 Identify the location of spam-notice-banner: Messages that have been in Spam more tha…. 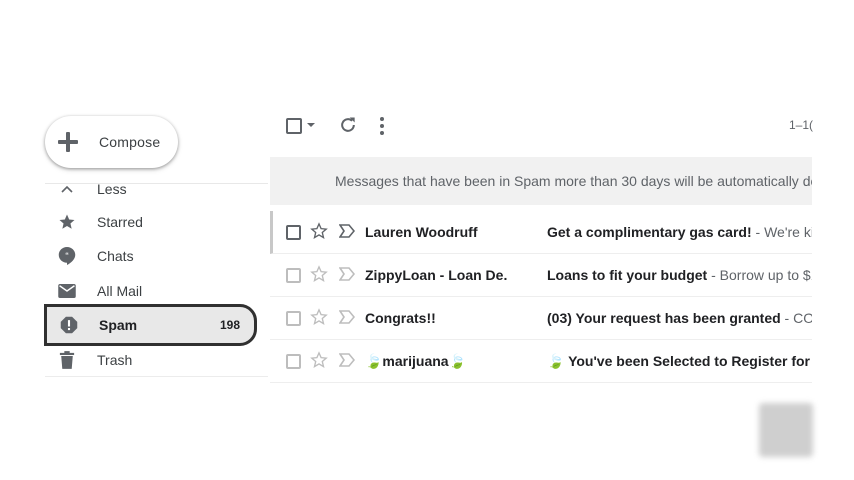
(541, 181).